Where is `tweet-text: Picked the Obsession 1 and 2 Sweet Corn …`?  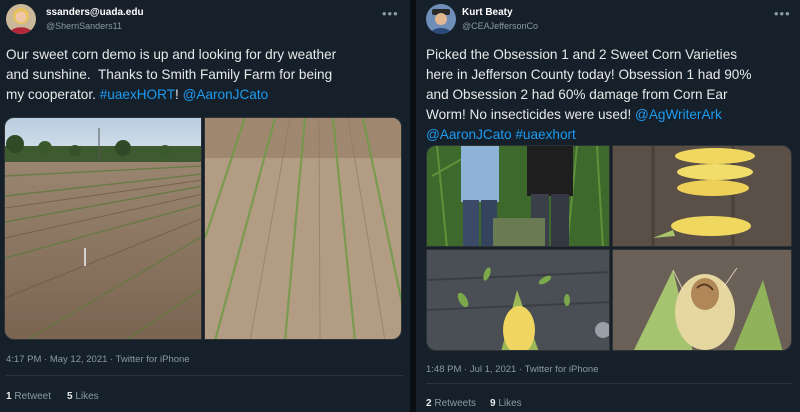
tweet-text: Picked the Obsession 1 and 2 Sweet Corn … is located at coordinates (588, 95).